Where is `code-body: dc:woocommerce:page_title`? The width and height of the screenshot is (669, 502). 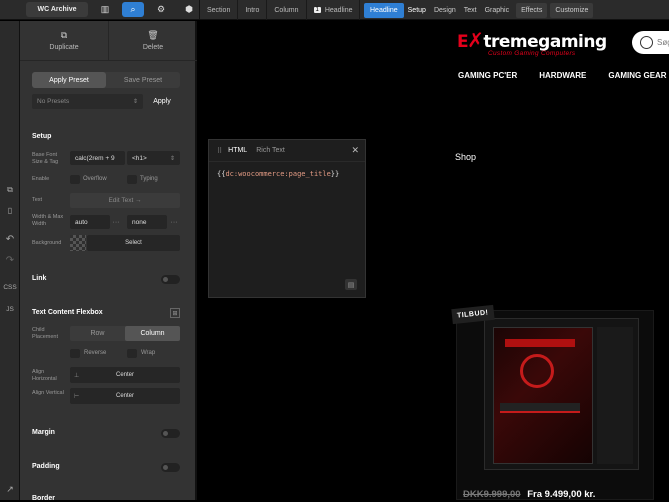 code-body: dc:woocommerce:page_title is located at coordinates (278, 174).